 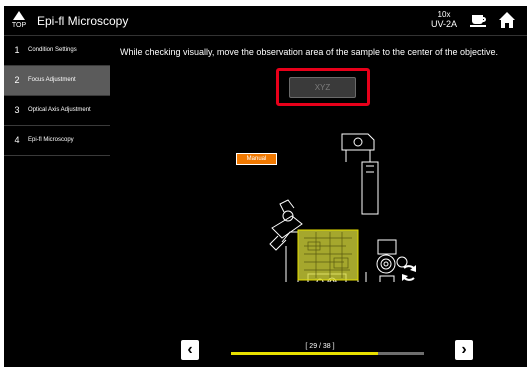 What do you see at coordinates (52, 50) in the screenshot?
I see `sidebar-item-label: Condition Settings` at bounding box center [52, 50].